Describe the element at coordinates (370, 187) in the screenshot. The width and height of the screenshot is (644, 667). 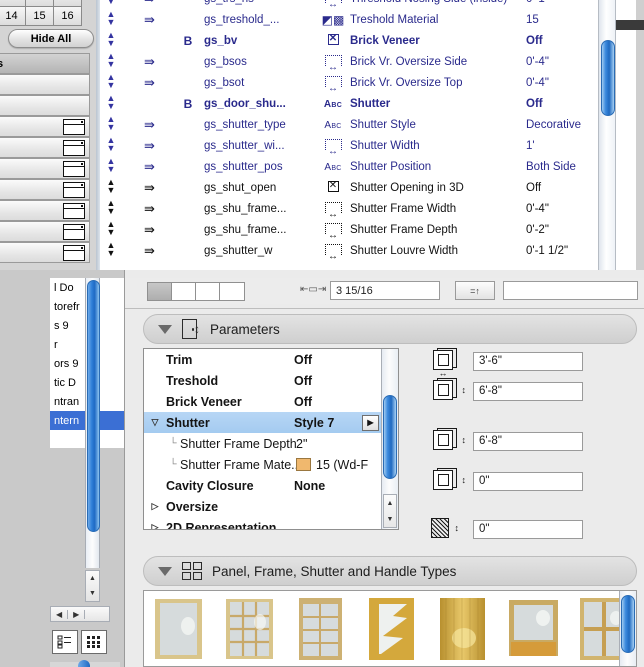
I see `parameter-row: ▲▼⇛gs_shut_openShutter Opening in 3DOff` at that location.